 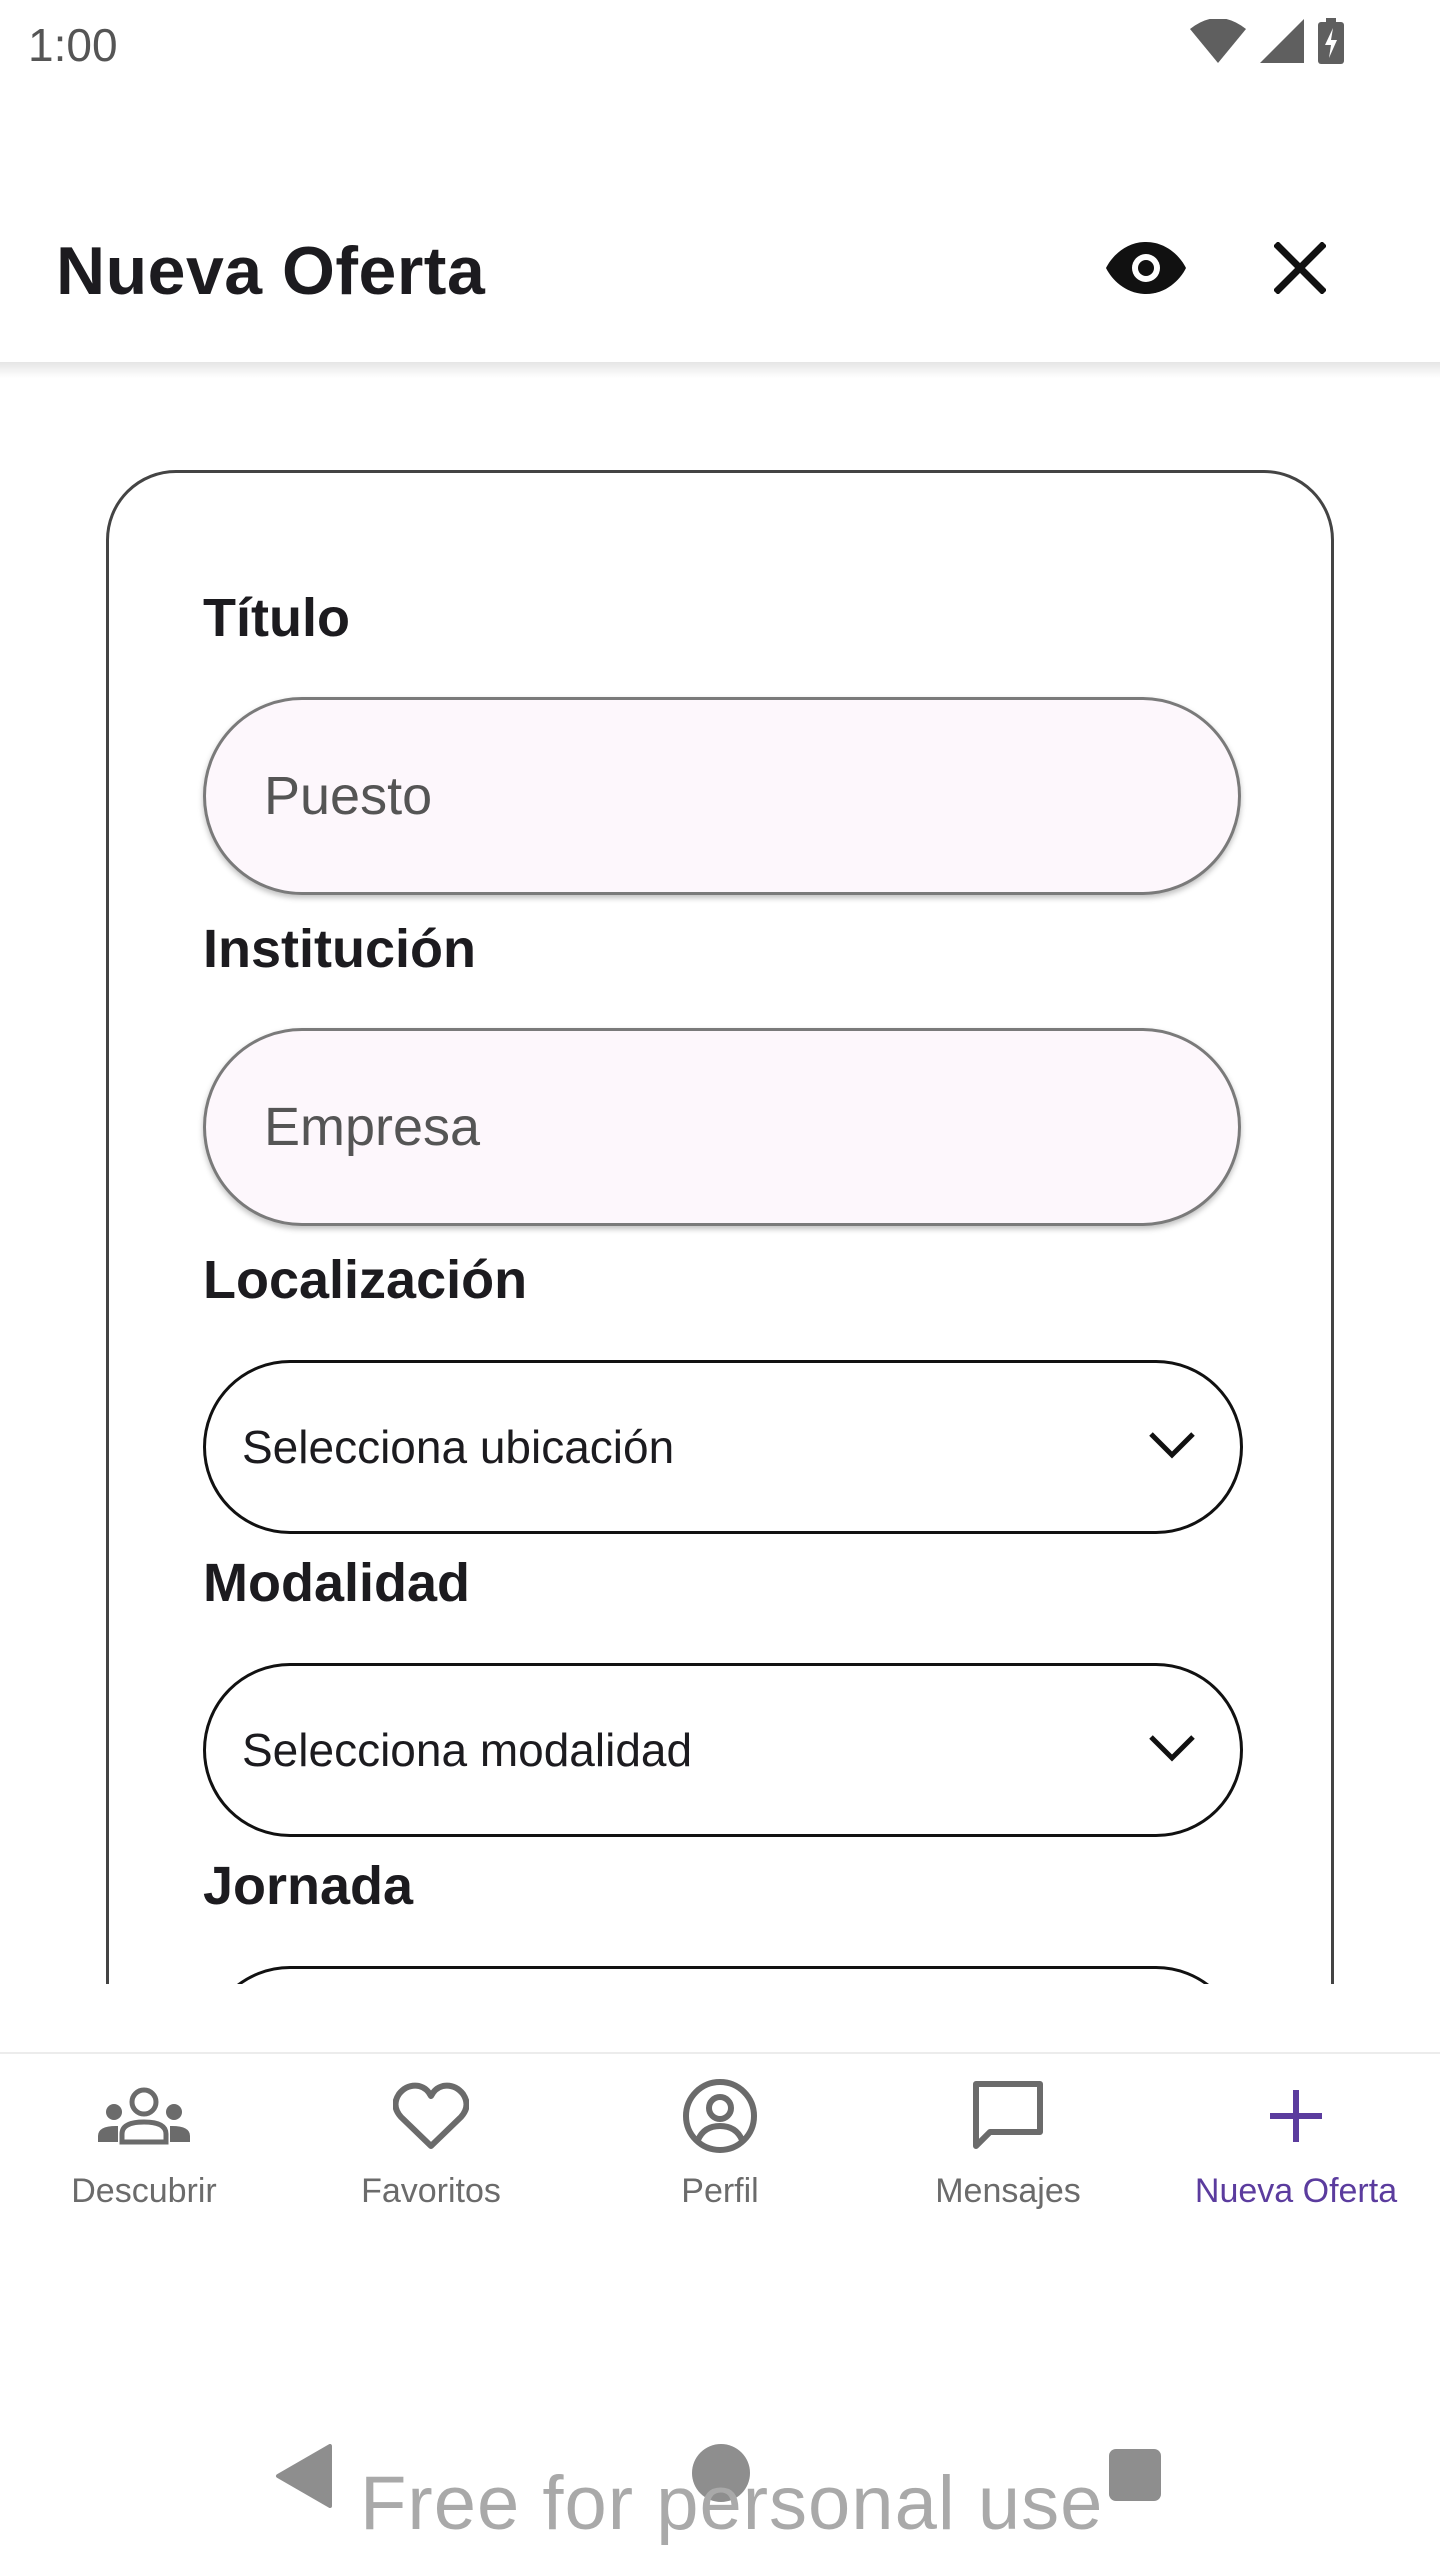 I want to click on back-icon, so click(x=304, y=2478).